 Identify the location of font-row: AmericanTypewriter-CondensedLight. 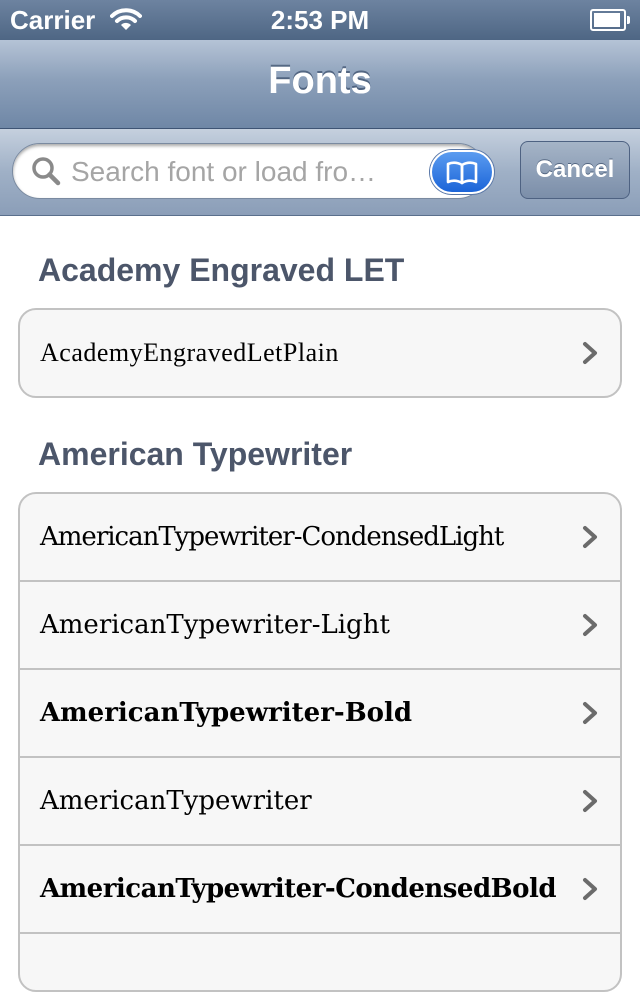
(320, 538).